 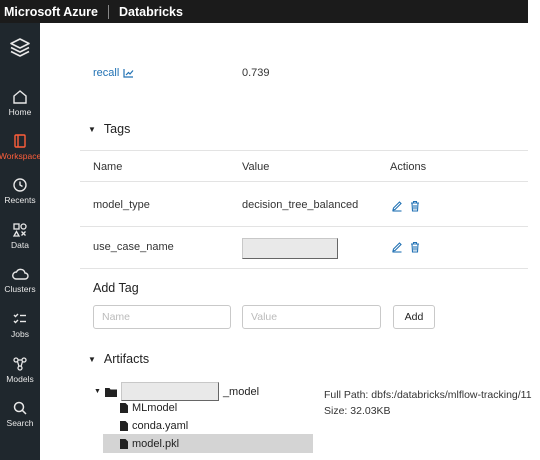 I want to click on tree-file-mlmodel: MLmodel, so click(x=148, y=408).